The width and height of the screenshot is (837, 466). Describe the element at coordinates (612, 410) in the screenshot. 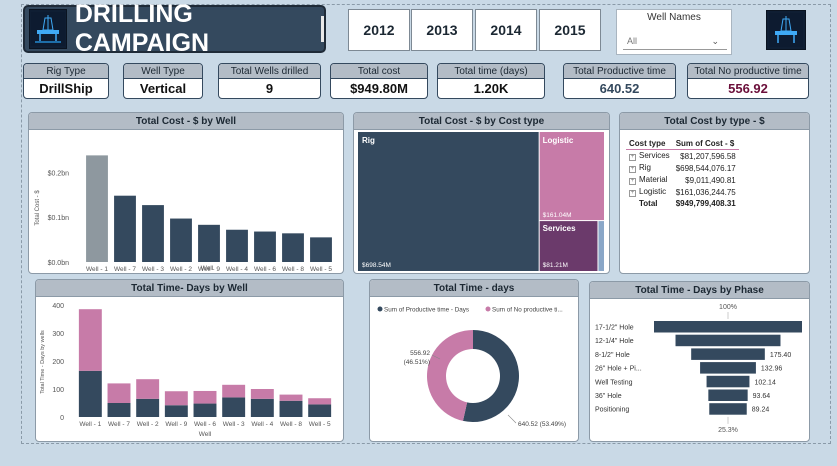

I see `funnel-category-label: Positioning` at that location.